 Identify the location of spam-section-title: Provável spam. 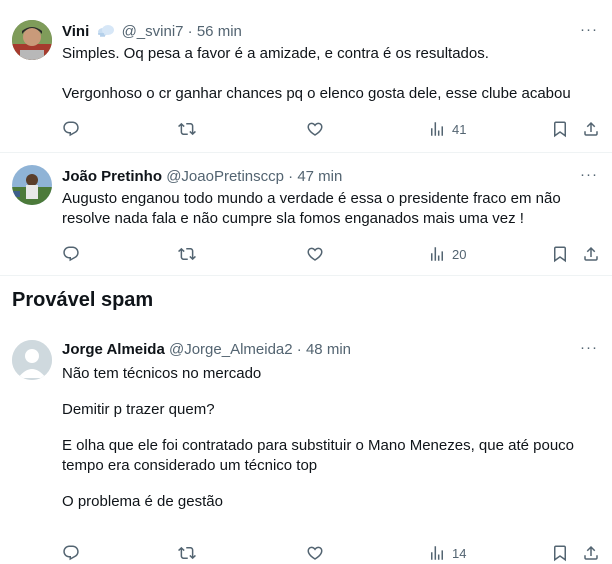
(83, 300).